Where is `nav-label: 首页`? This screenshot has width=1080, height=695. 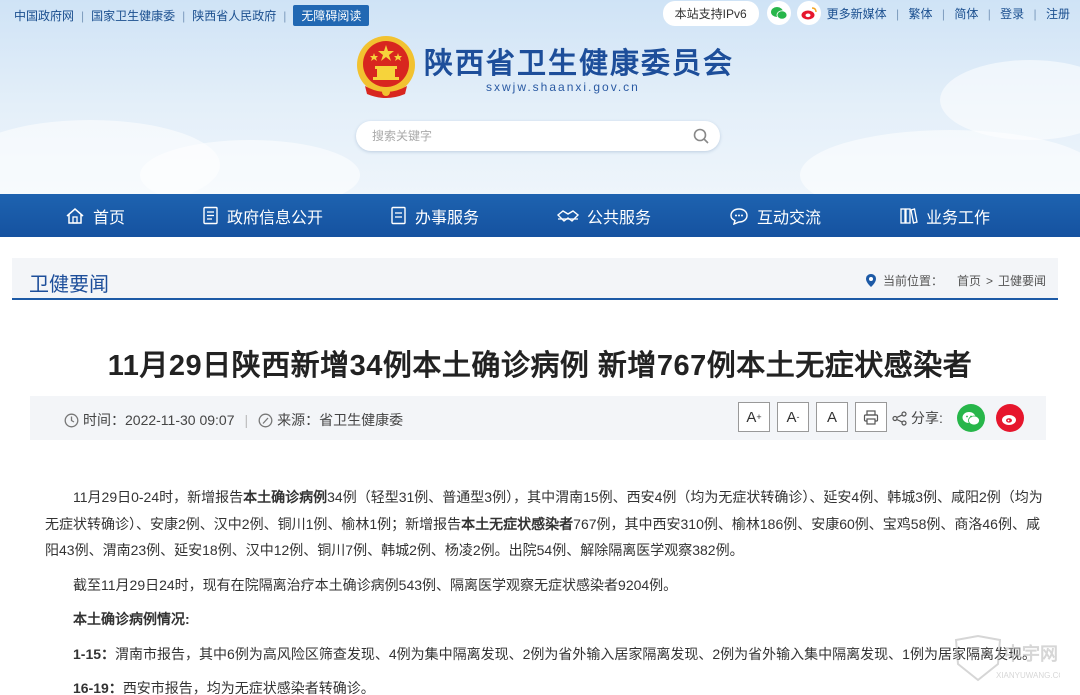
nav-label: 首页 is located at coordinates (109, 218).